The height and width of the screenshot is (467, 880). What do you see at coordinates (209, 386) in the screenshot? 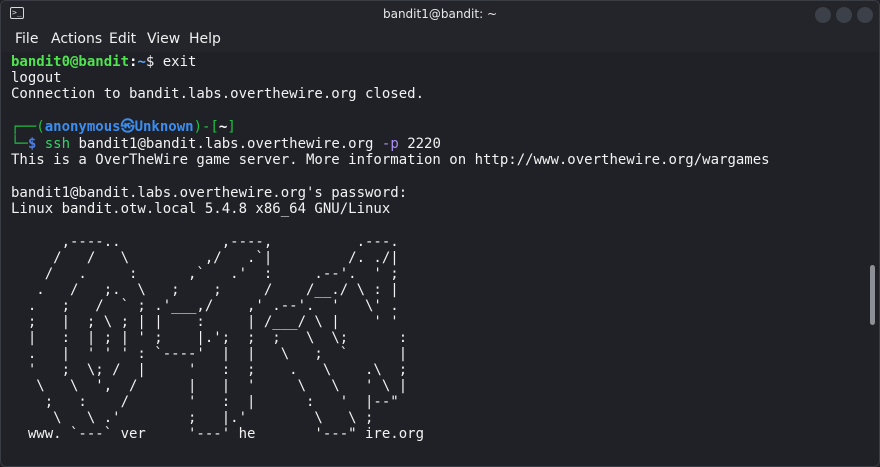
I see `ascii-art-line: \ \ ', / | | ' \ \ ' \ |` at bounding box center [209, 386].